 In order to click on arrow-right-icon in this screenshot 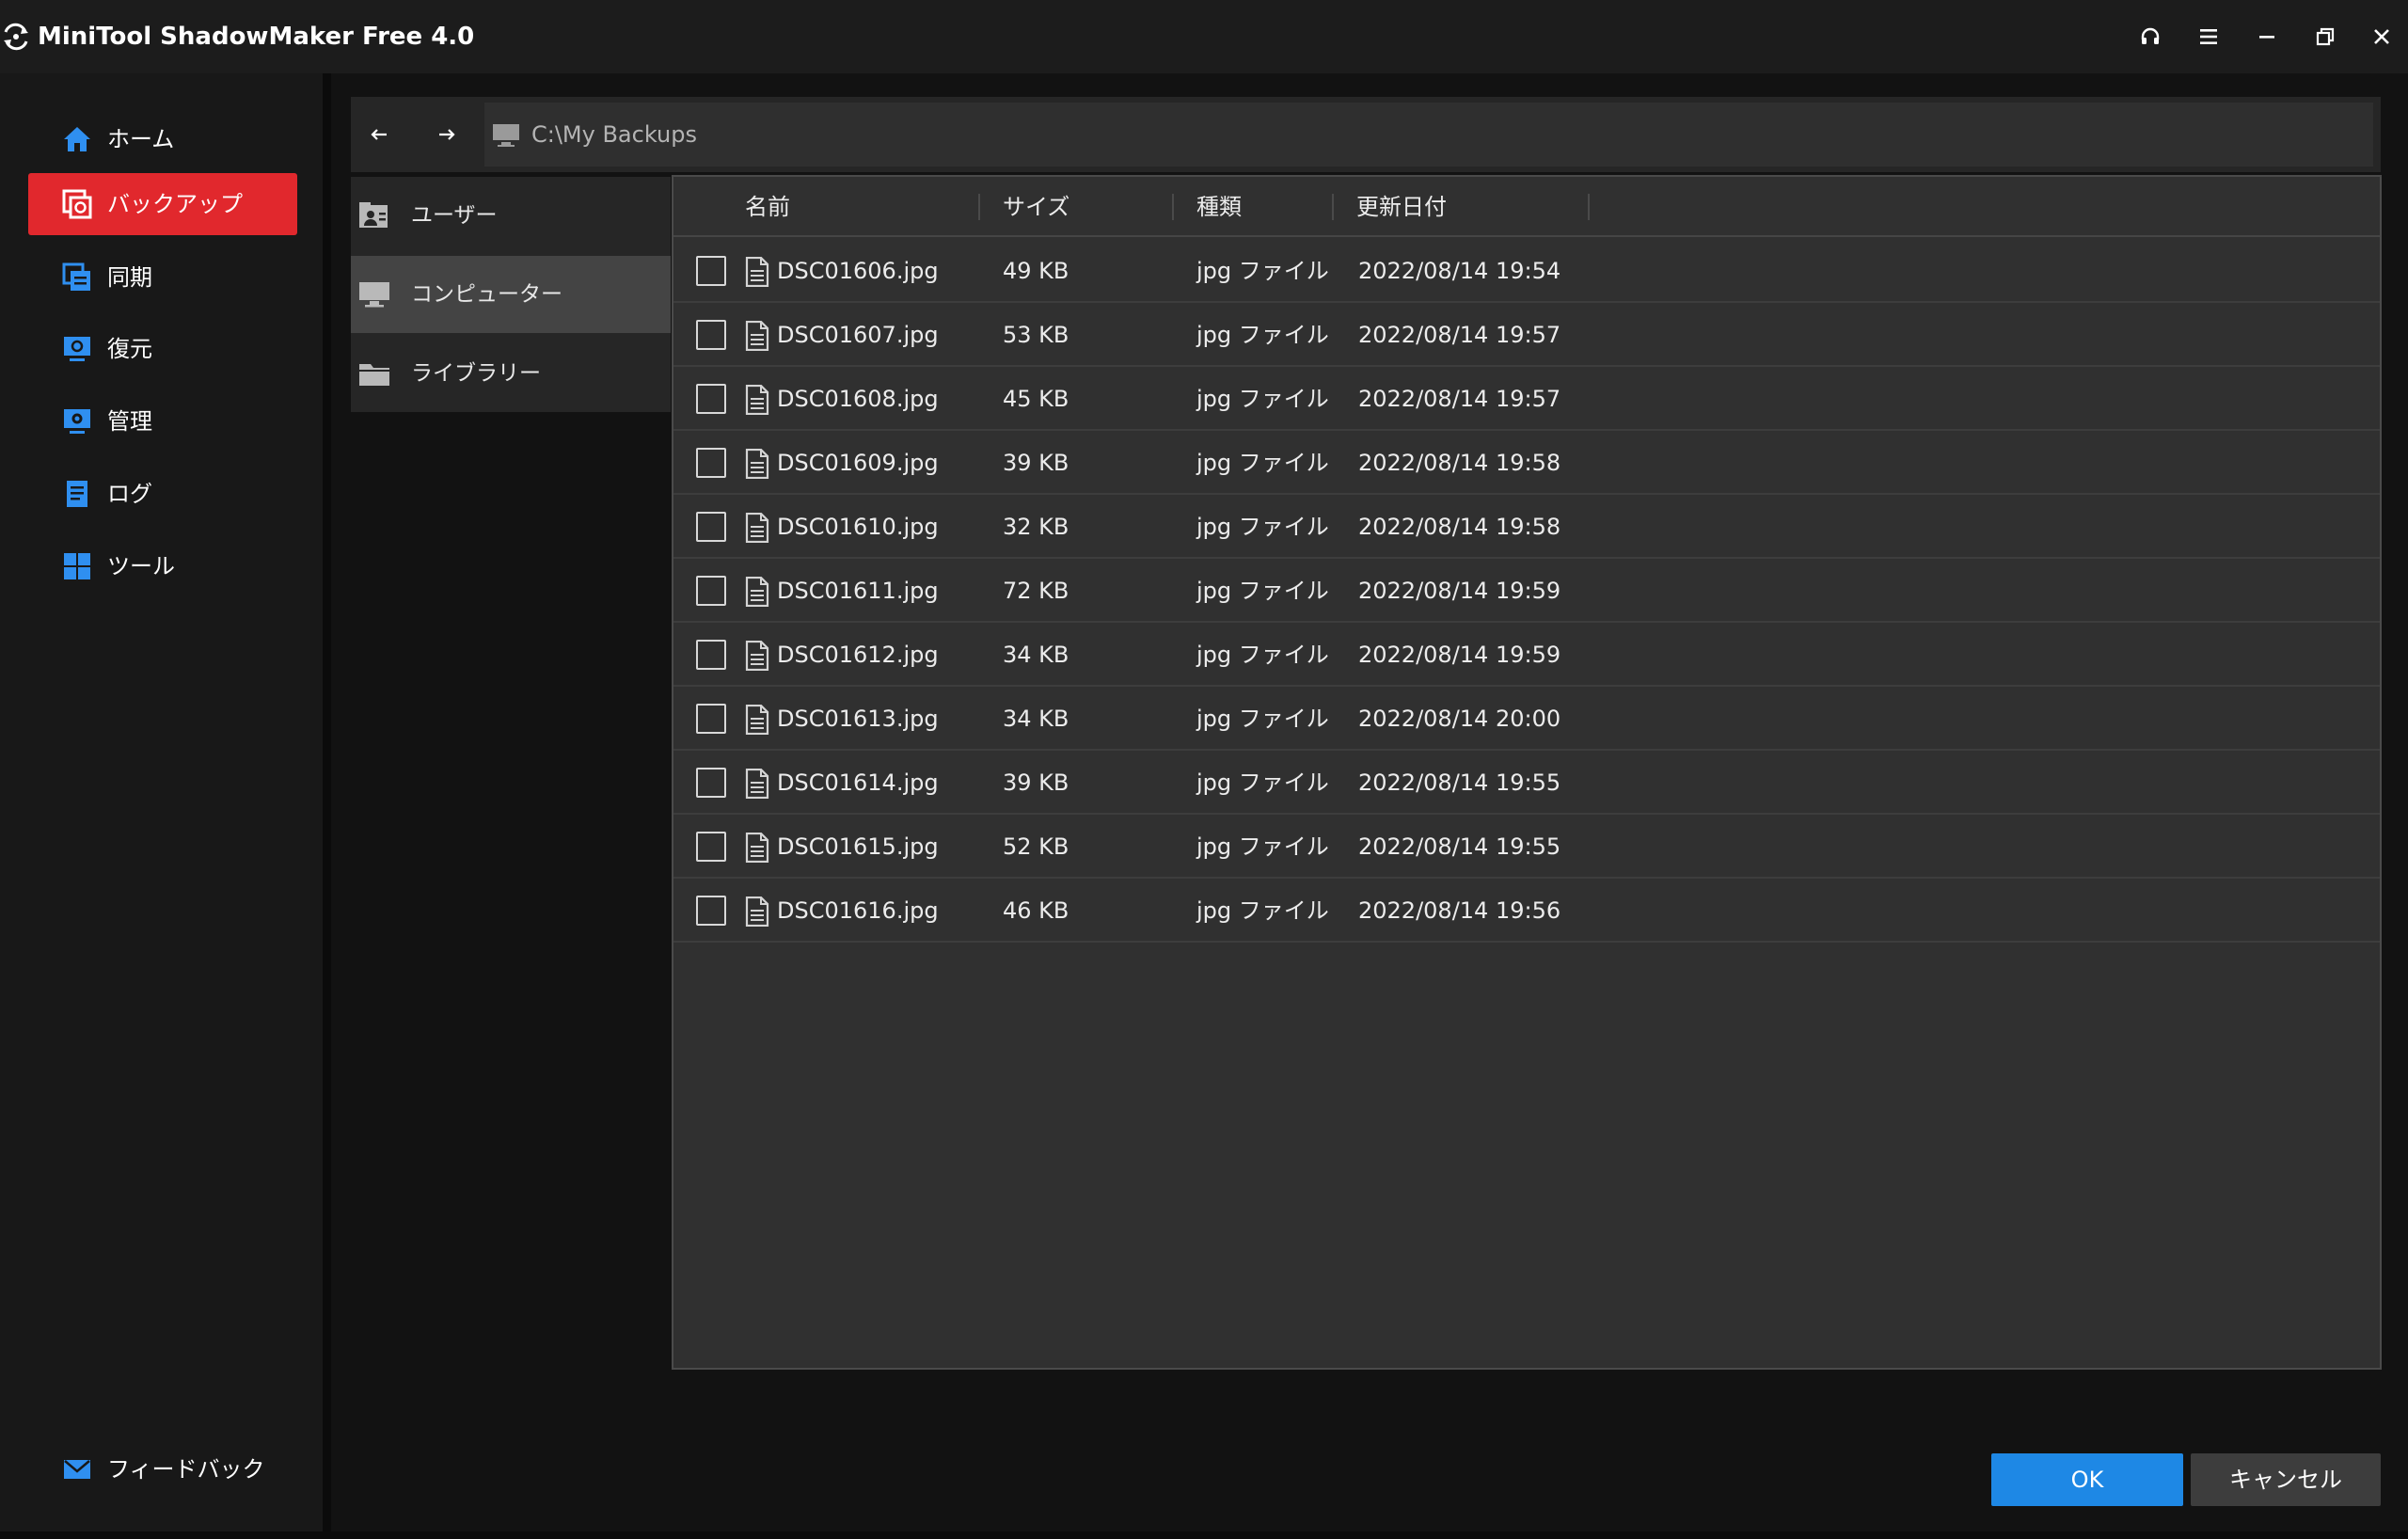, I will do `click(447, 134)`.